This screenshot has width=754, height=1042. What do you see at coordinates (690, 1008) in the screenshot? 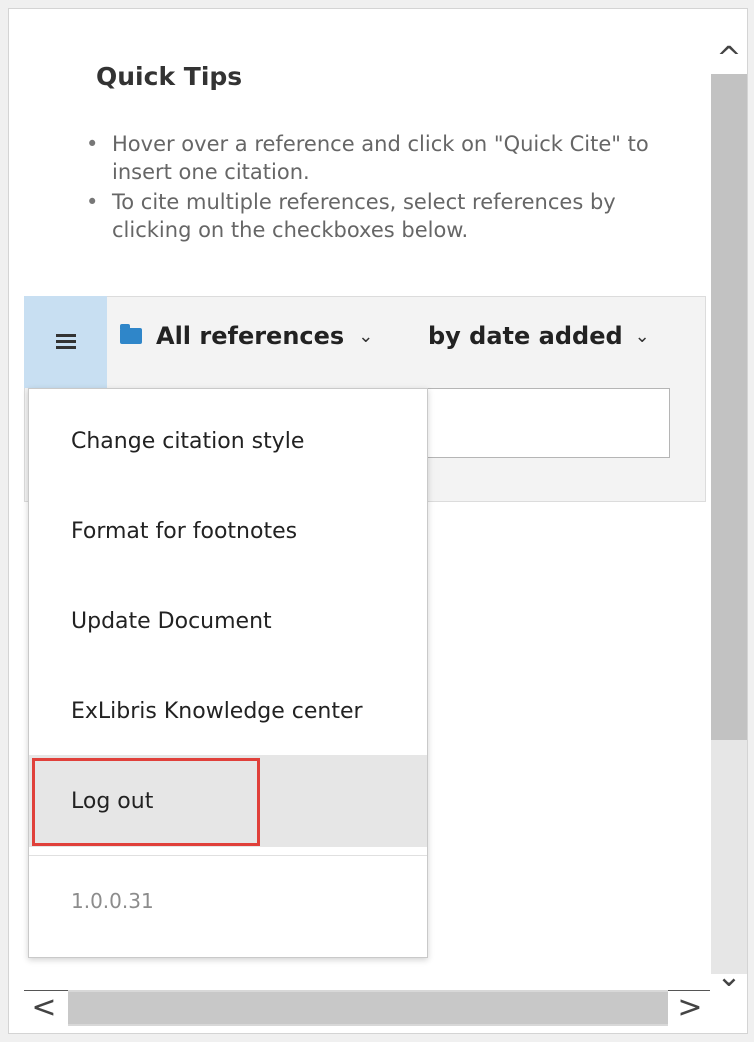
I see `scroll-right-icon: >` at bounding box center [690, 1008].